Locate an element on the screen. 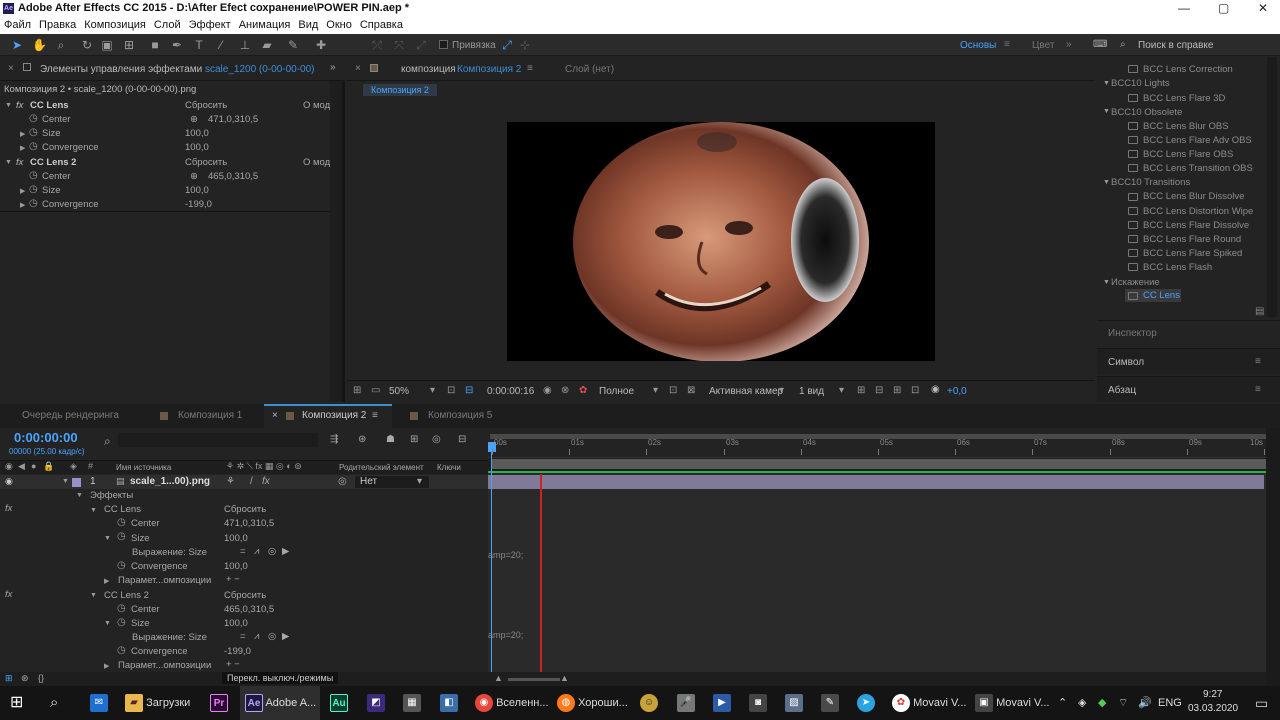 This screenshot has width=1280, height=720. notifications-icon: ▭ is located at coordinates (1261, 703).